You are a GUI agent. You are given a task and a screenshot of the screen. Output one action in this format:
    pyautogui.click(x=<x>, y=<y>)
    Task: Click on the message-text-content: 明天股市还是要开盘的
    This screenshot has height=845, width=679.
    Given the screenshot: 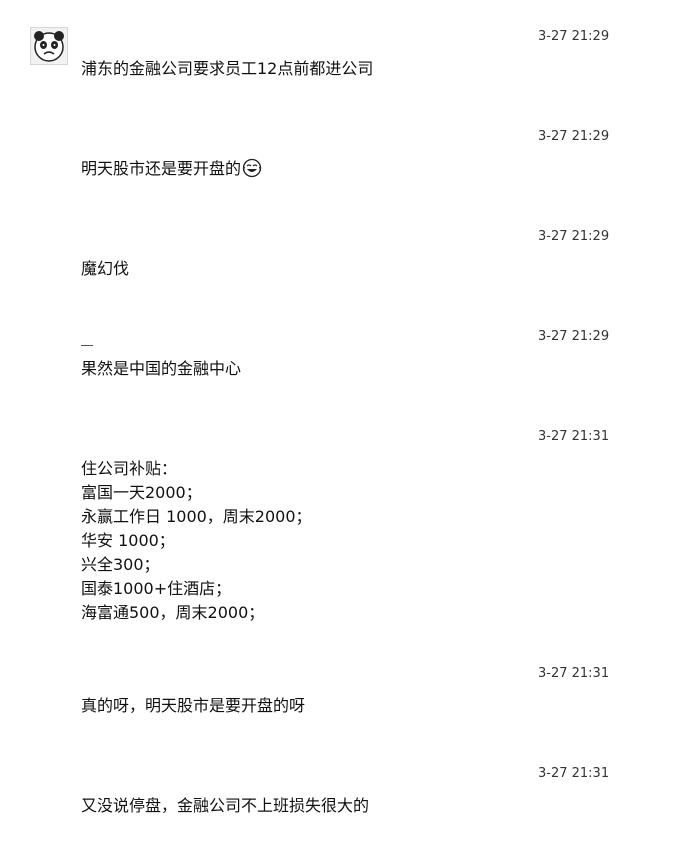 What is the action you would take?
    pyautogui.click(x=161, y=168)
    